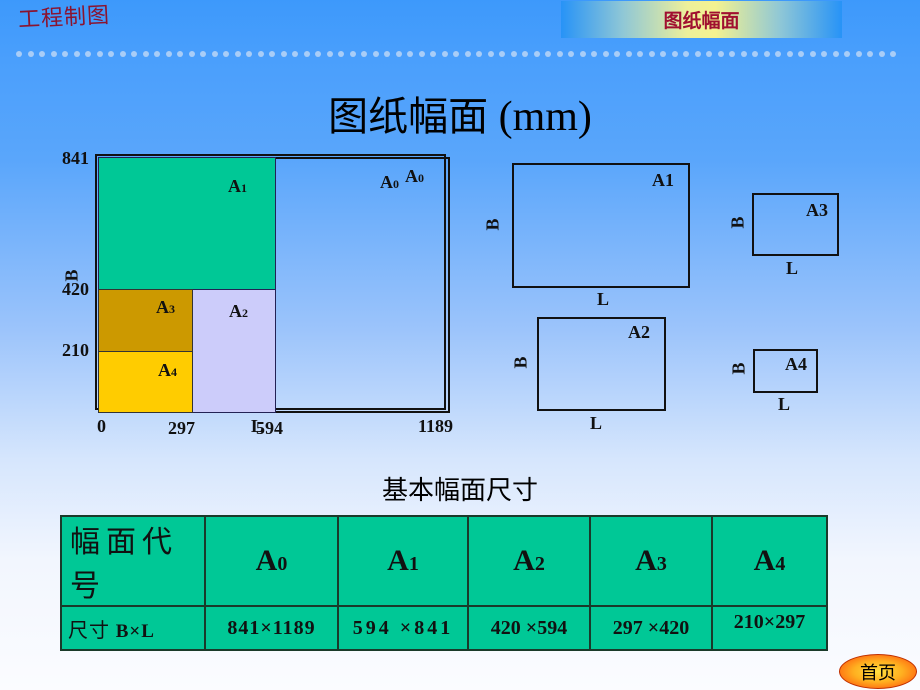 This screenshot has height=690, width=920. Describe the element at coordinates (101, 426) in the screenshot. I see `x-tick-0: 0` at that location.